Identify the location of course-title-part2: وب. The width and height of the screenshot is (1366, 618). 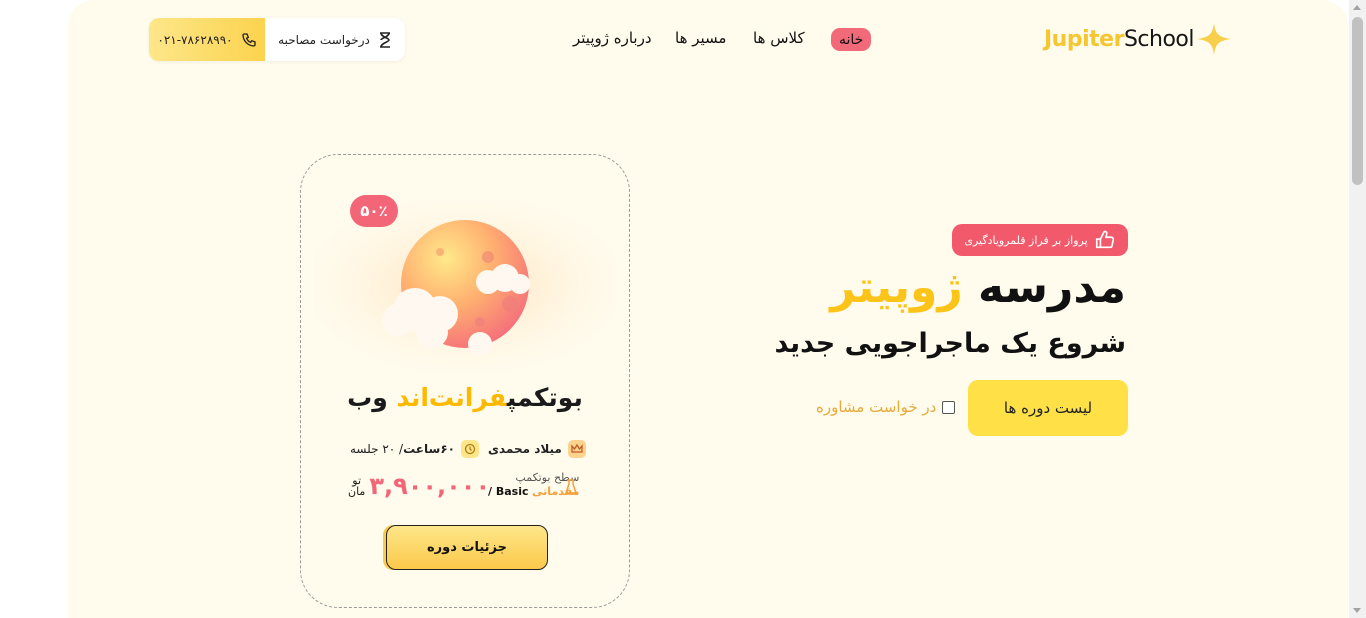
(367, 397).